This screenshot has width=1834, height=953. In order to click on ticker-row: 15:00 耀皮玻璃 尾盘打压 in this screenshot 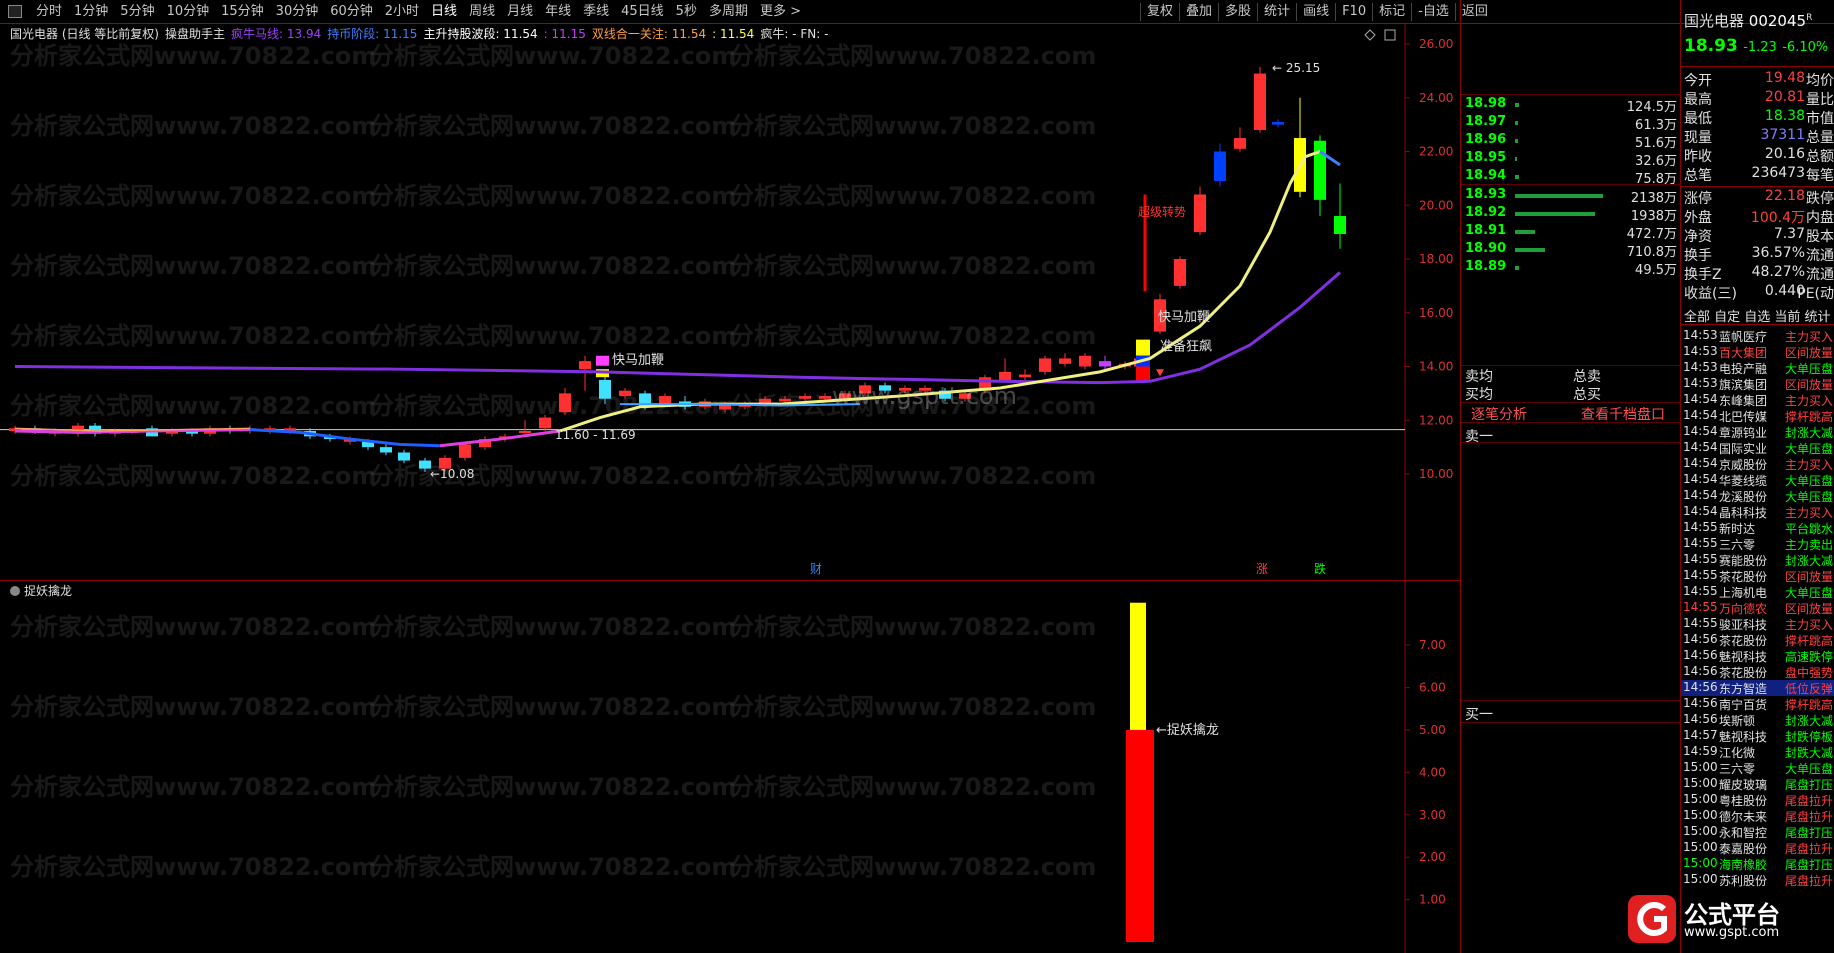, I will do `click(1757, 784)`.